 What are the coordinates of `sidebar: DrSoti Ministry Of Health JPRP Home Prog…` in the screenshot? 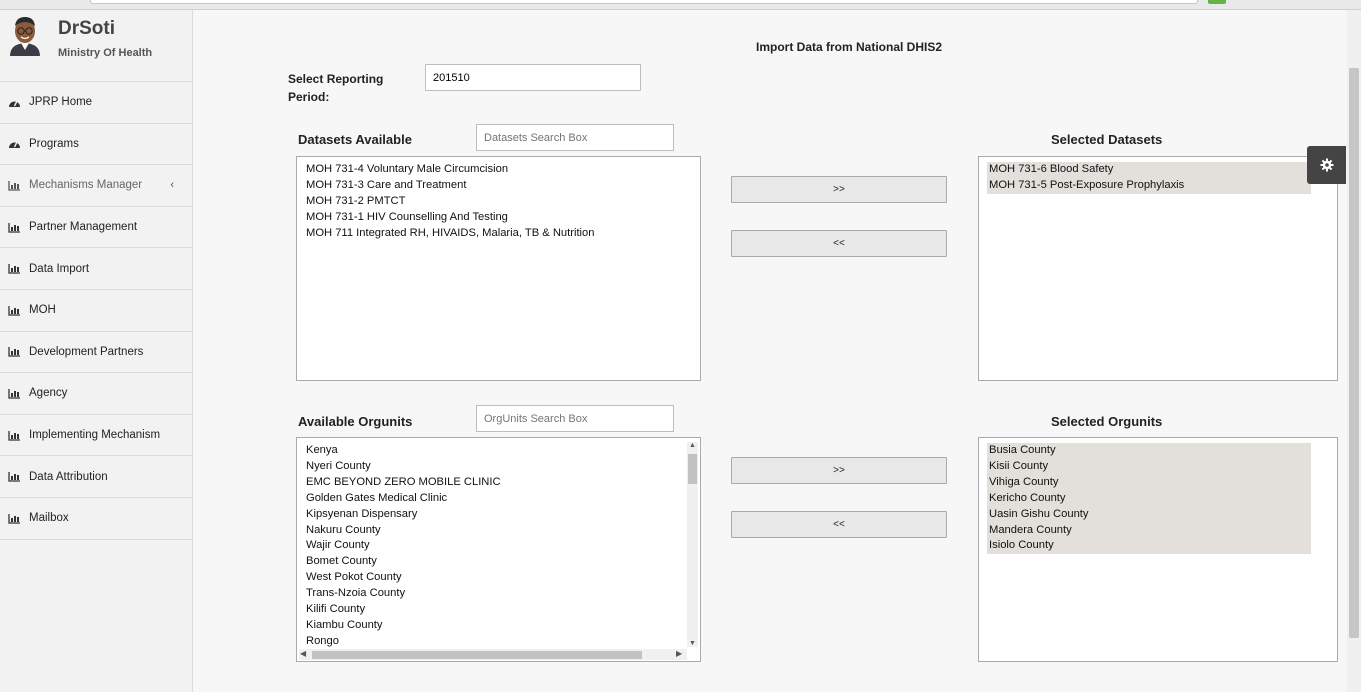 It's located at (96, 351).